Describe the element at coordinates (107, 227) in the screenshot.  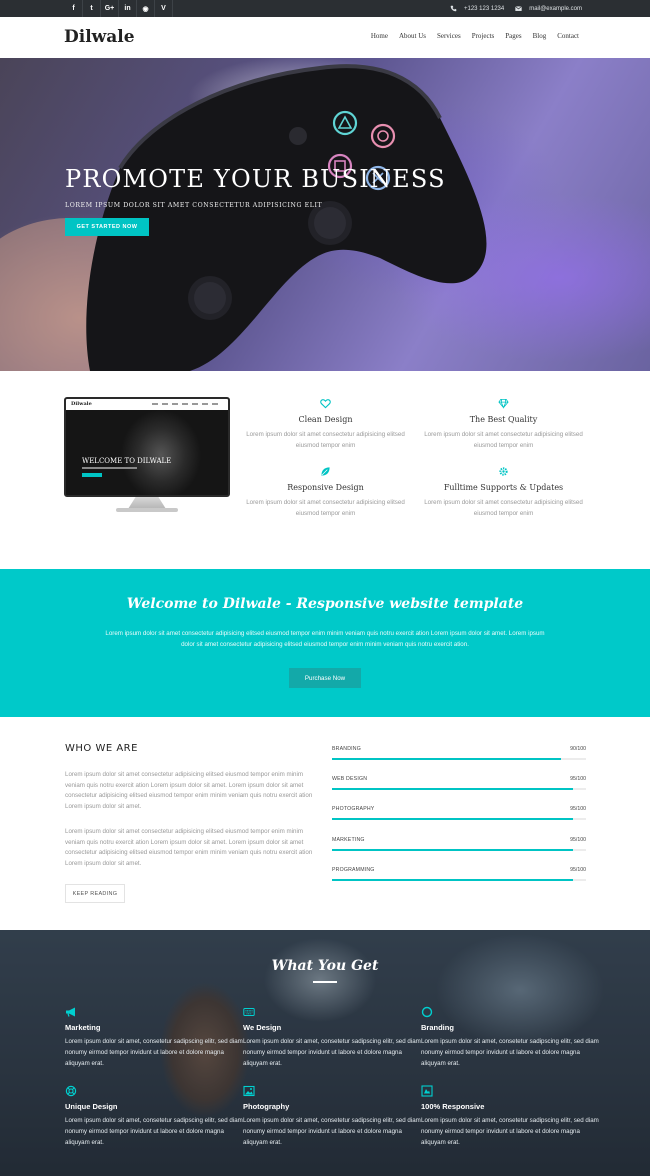
I see `get-started-button: GET STARTED NOW` at that location.